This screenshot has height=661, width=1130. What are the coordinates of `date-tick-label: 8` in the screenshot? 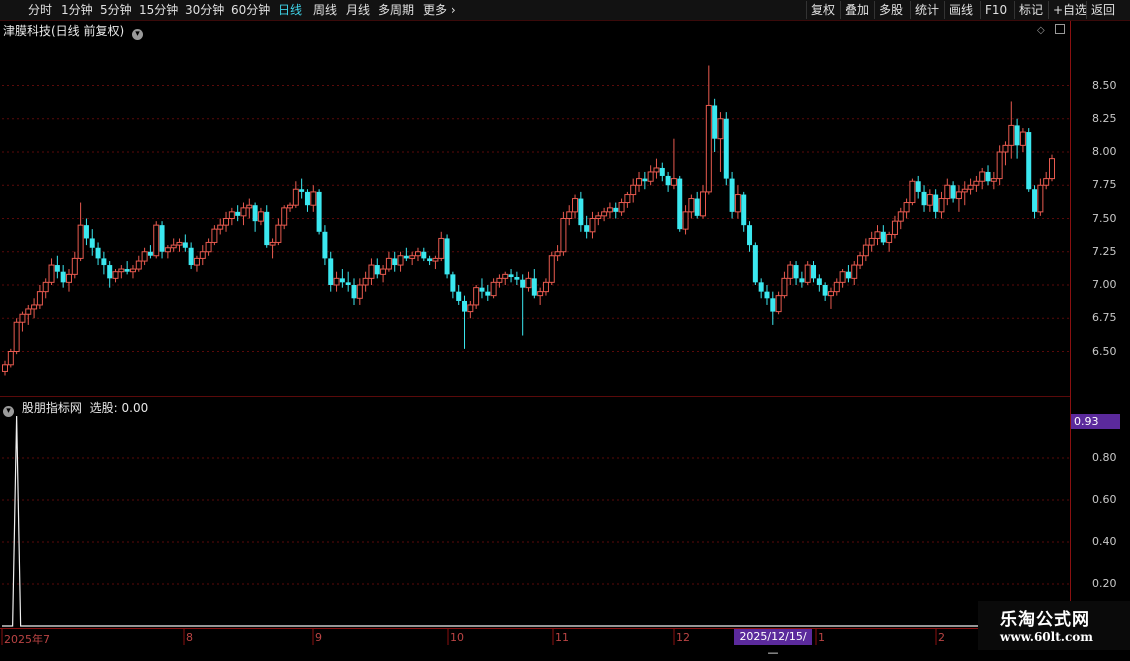 It's located at (189, 637).